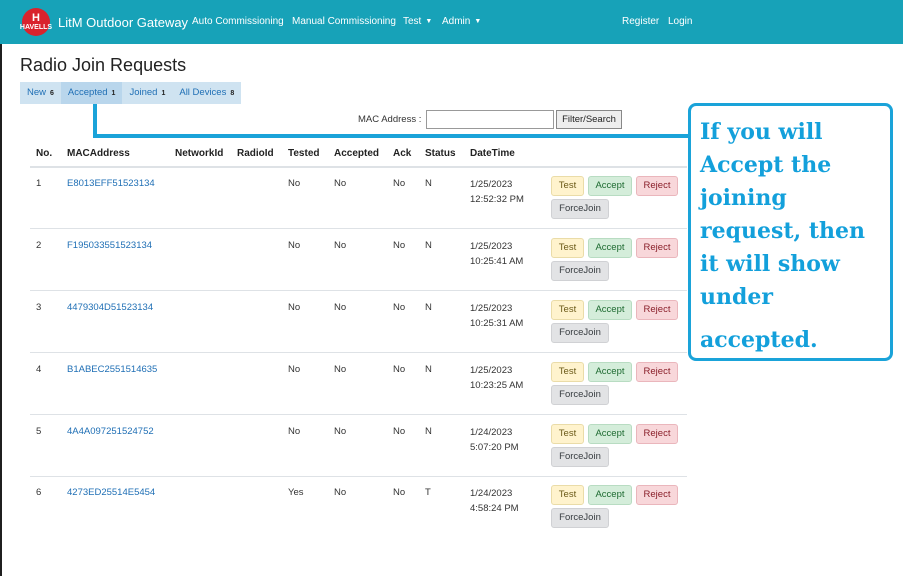  I want to click on tab-count: 8, so click(232, 93).